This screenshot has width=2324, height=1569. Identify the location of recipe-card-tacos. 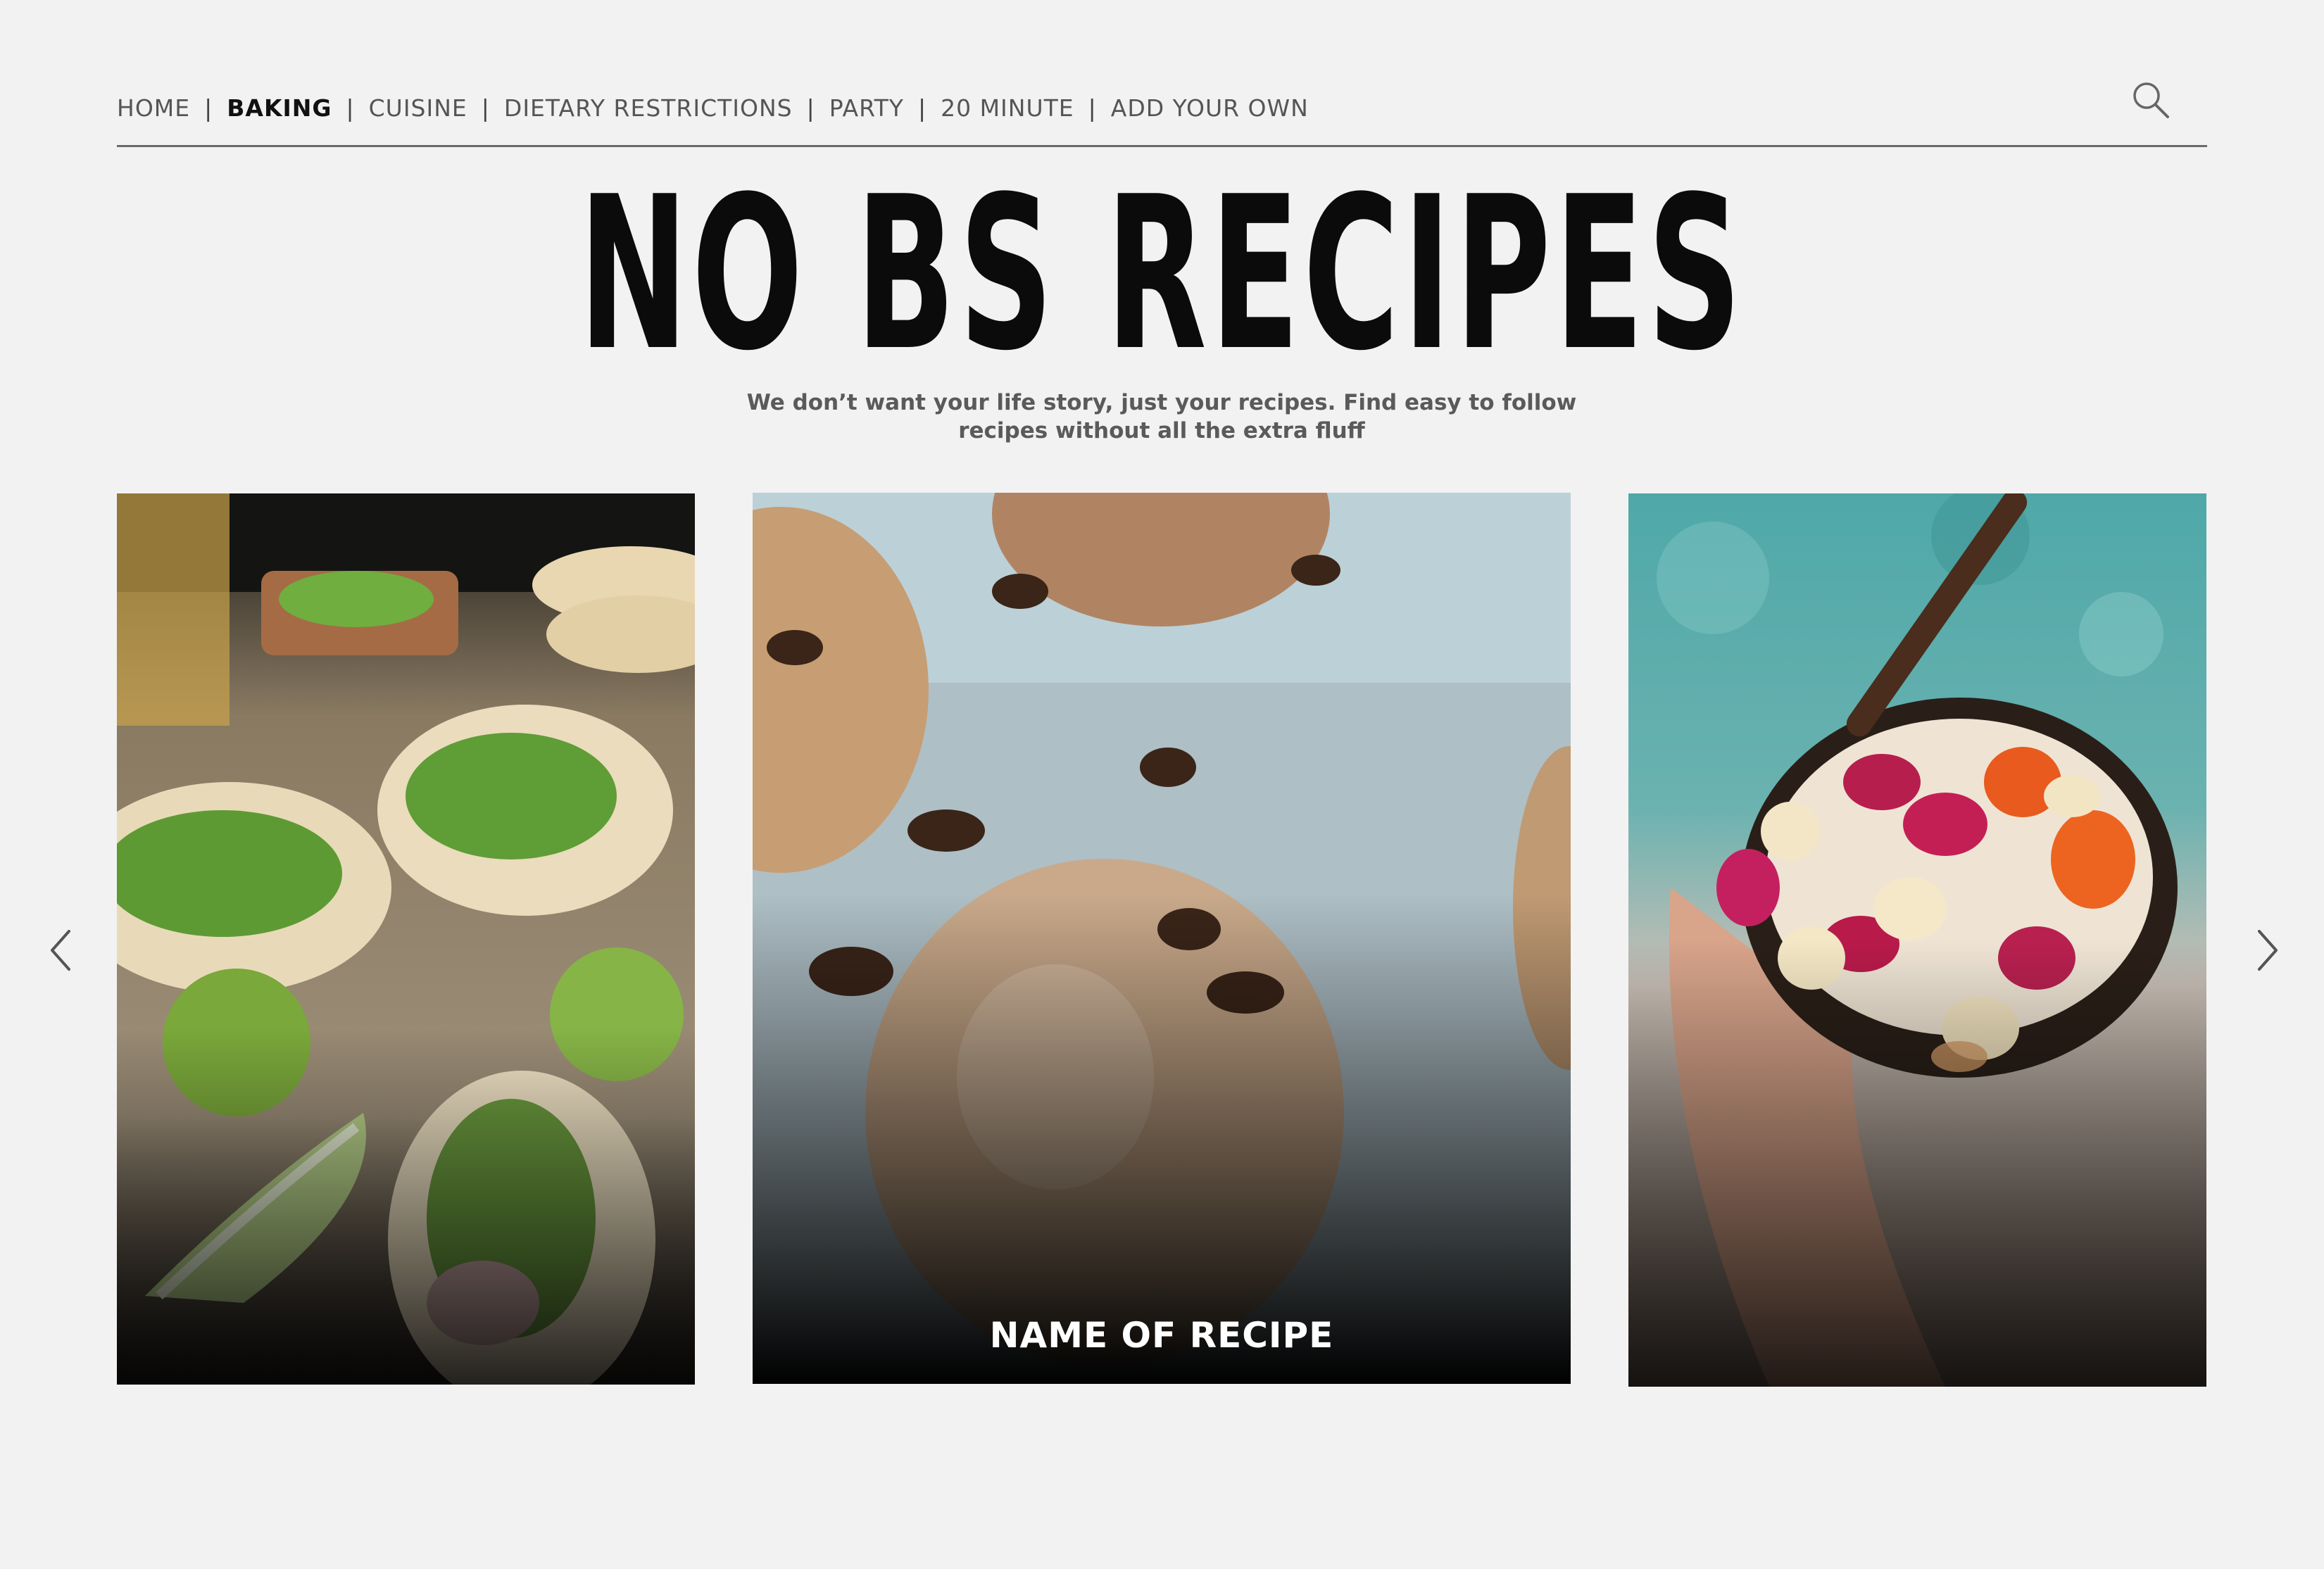
(406, 939).